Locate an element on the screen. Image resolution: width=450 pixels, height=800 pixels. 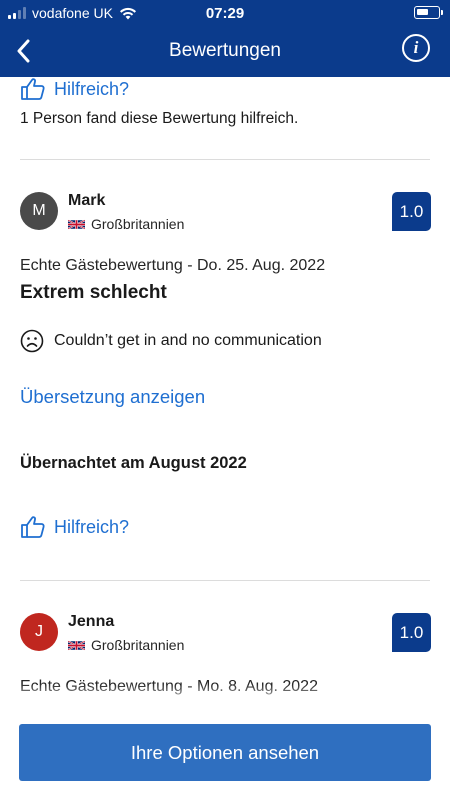
top-bar: vodafone UK 07:29 Bewertungen i is located at coordinates (225, 38).